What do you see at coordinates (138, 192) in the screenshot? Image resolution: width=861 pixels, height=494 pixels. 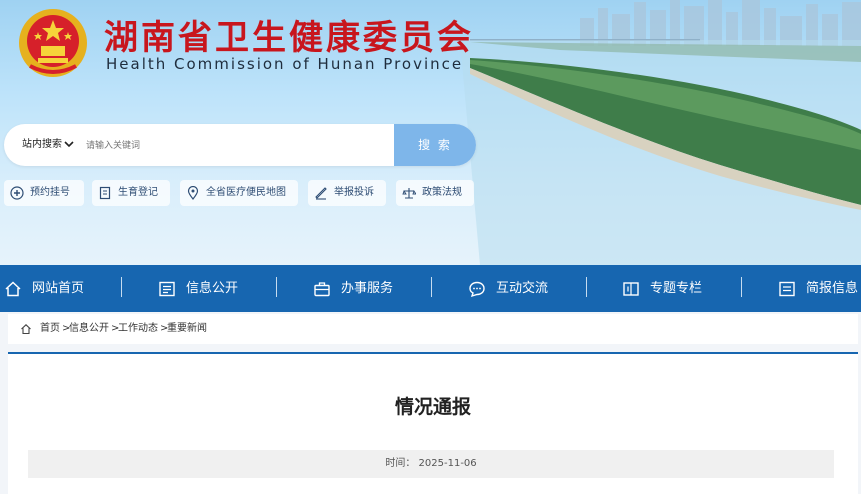 I see `quick-link-label: 生育登记` at bounding box center [138, 192].